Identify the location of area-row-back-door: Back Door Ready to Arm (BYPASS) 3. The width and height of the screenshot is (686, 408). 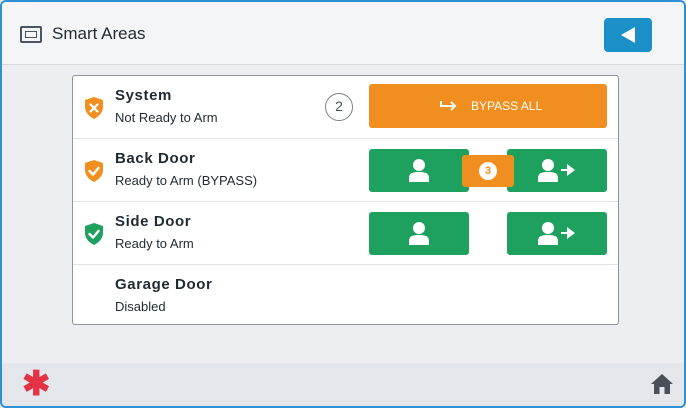
(345, 170).